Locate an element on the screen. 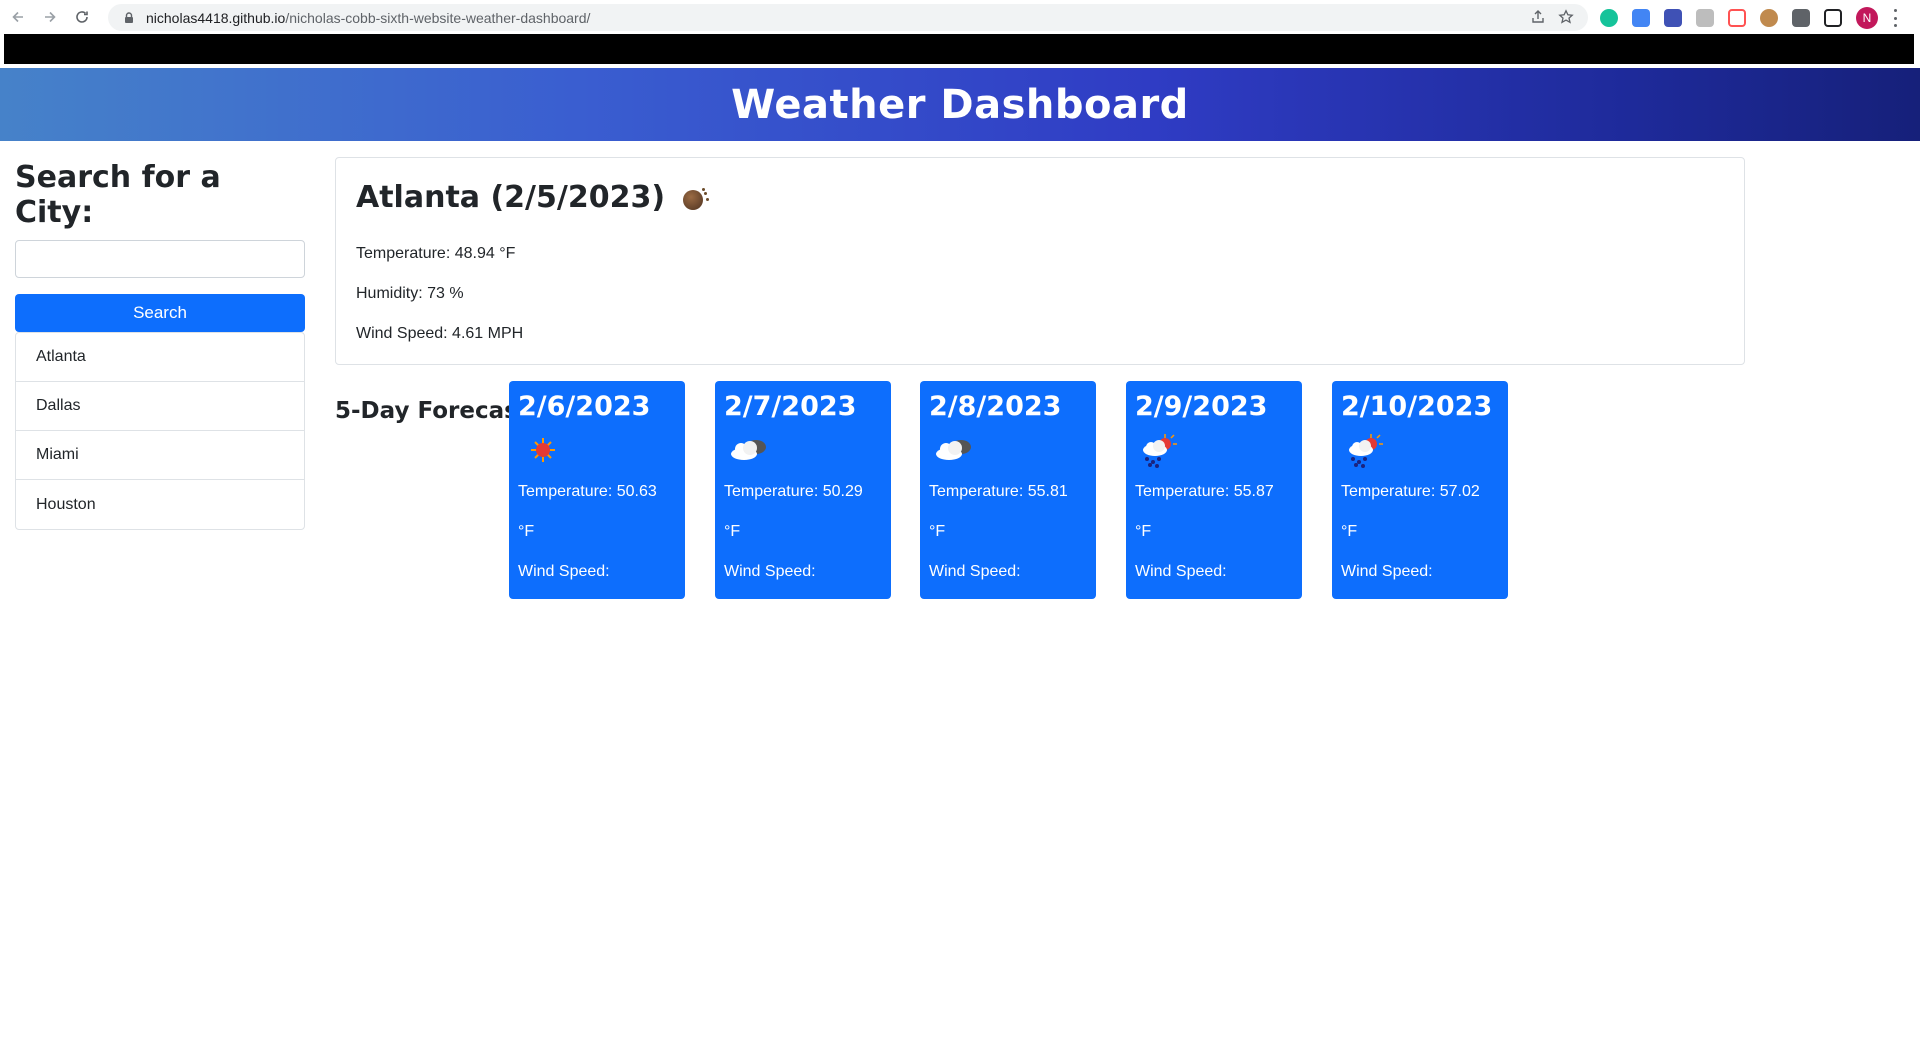  forecast-date: 2/6/2023 is located at coordinates (584, 406).